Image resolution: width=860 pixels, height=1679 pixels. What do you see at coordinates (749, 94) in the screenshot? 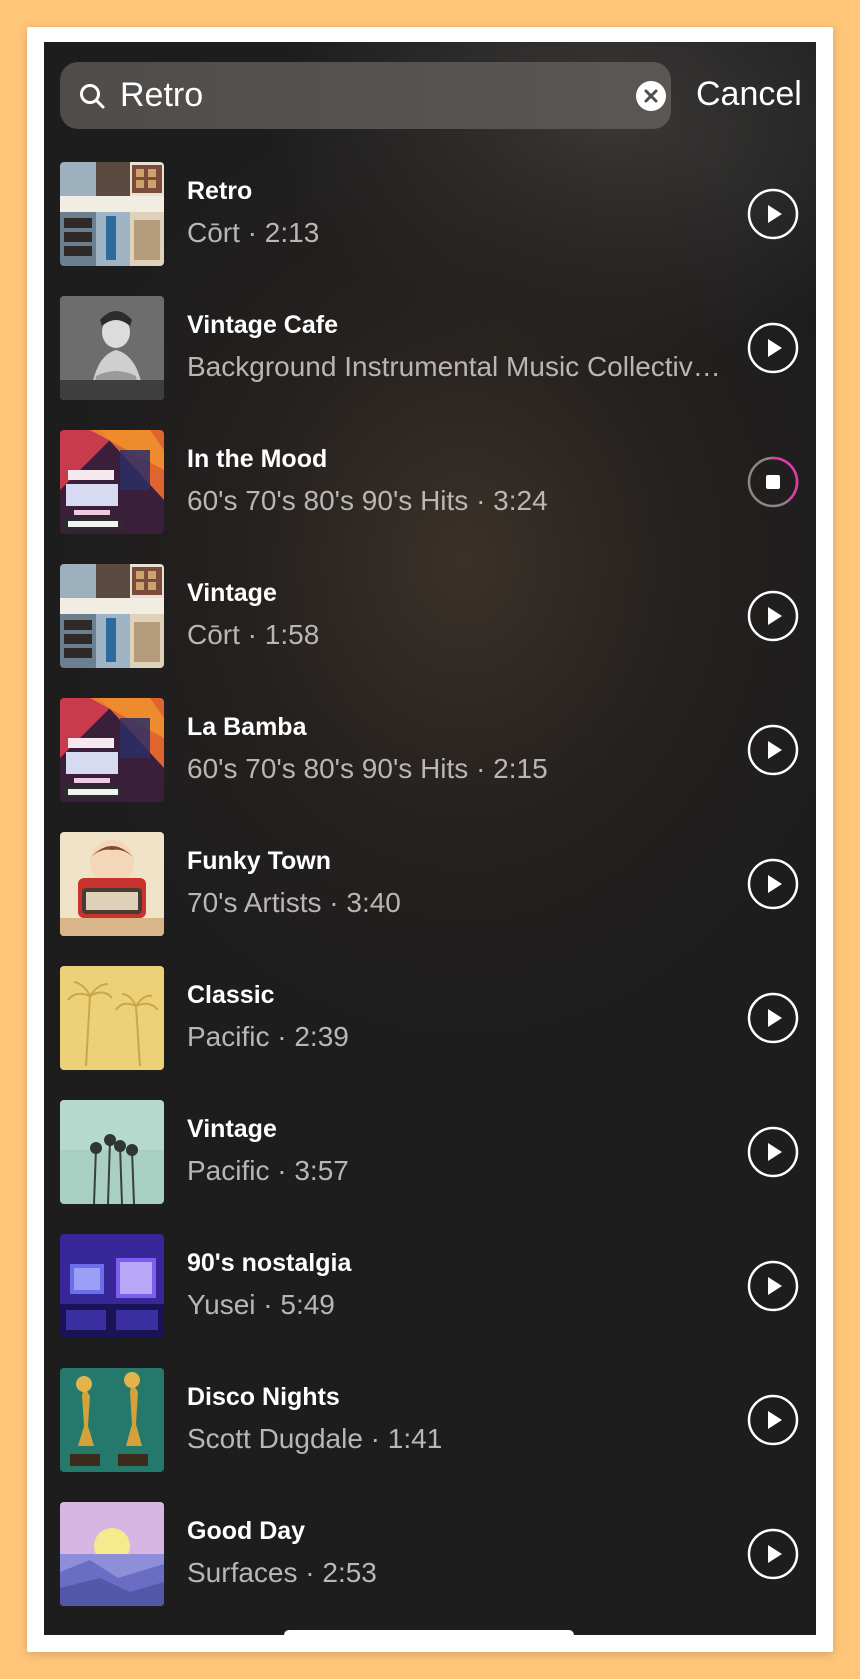
I see `cancel-button: Cancel` at bounding box center [749, 94].